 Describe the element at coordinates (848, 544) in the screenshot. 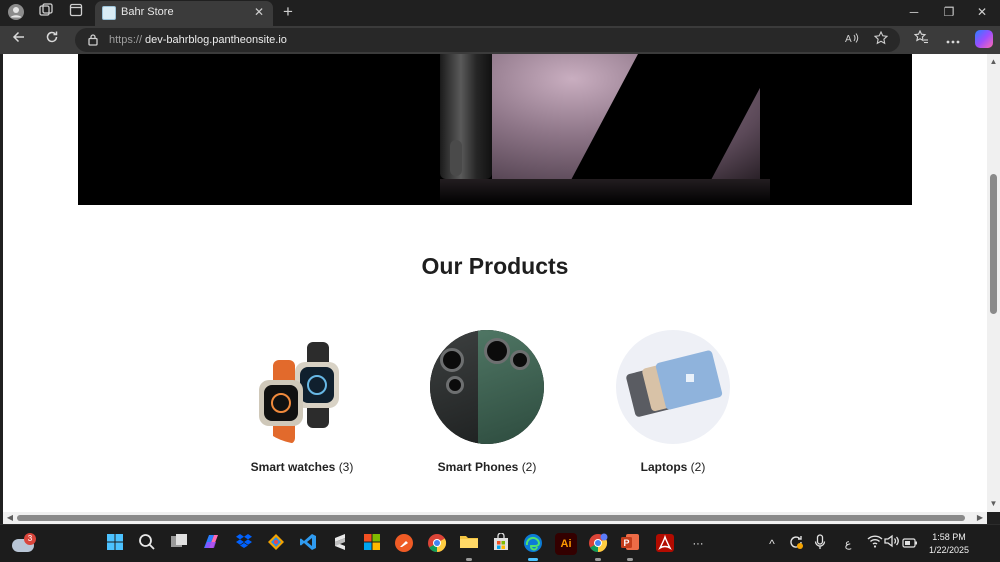

I see `input-language-indicator: ع` at that location.